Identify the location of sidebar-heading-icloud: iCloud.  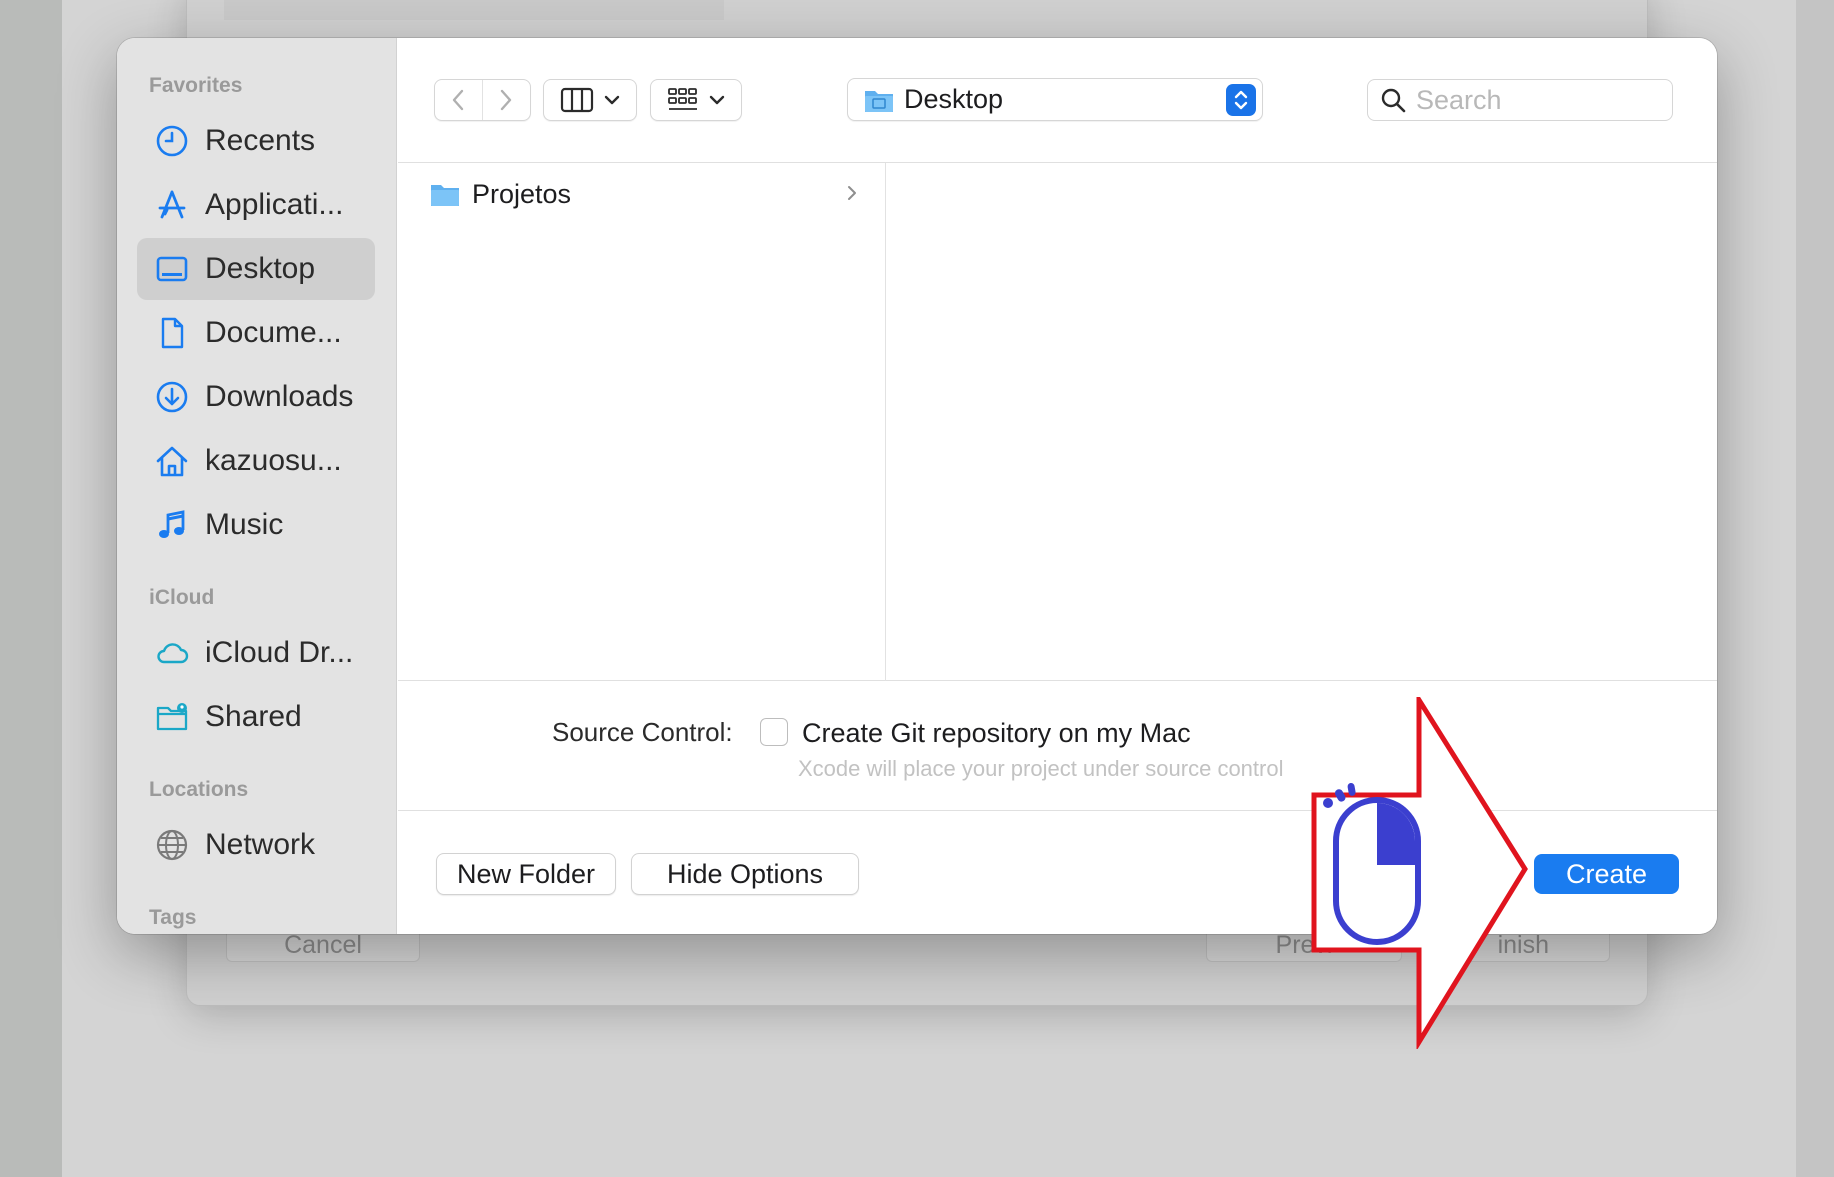
(182, 597).